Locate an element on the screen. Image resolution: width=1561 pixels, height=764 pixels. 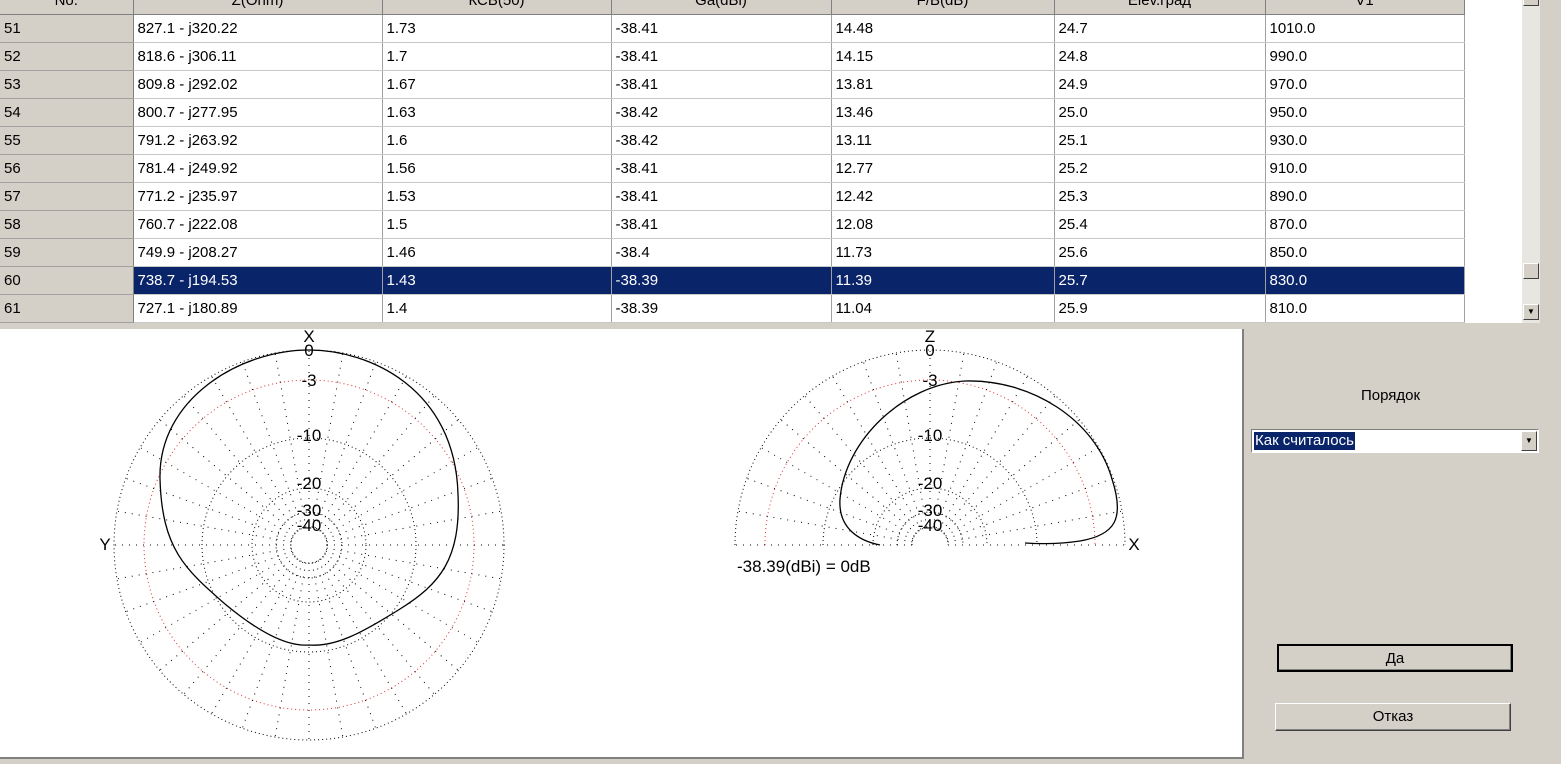
table-cell: 13.46 is located at coordinates (943, 112).